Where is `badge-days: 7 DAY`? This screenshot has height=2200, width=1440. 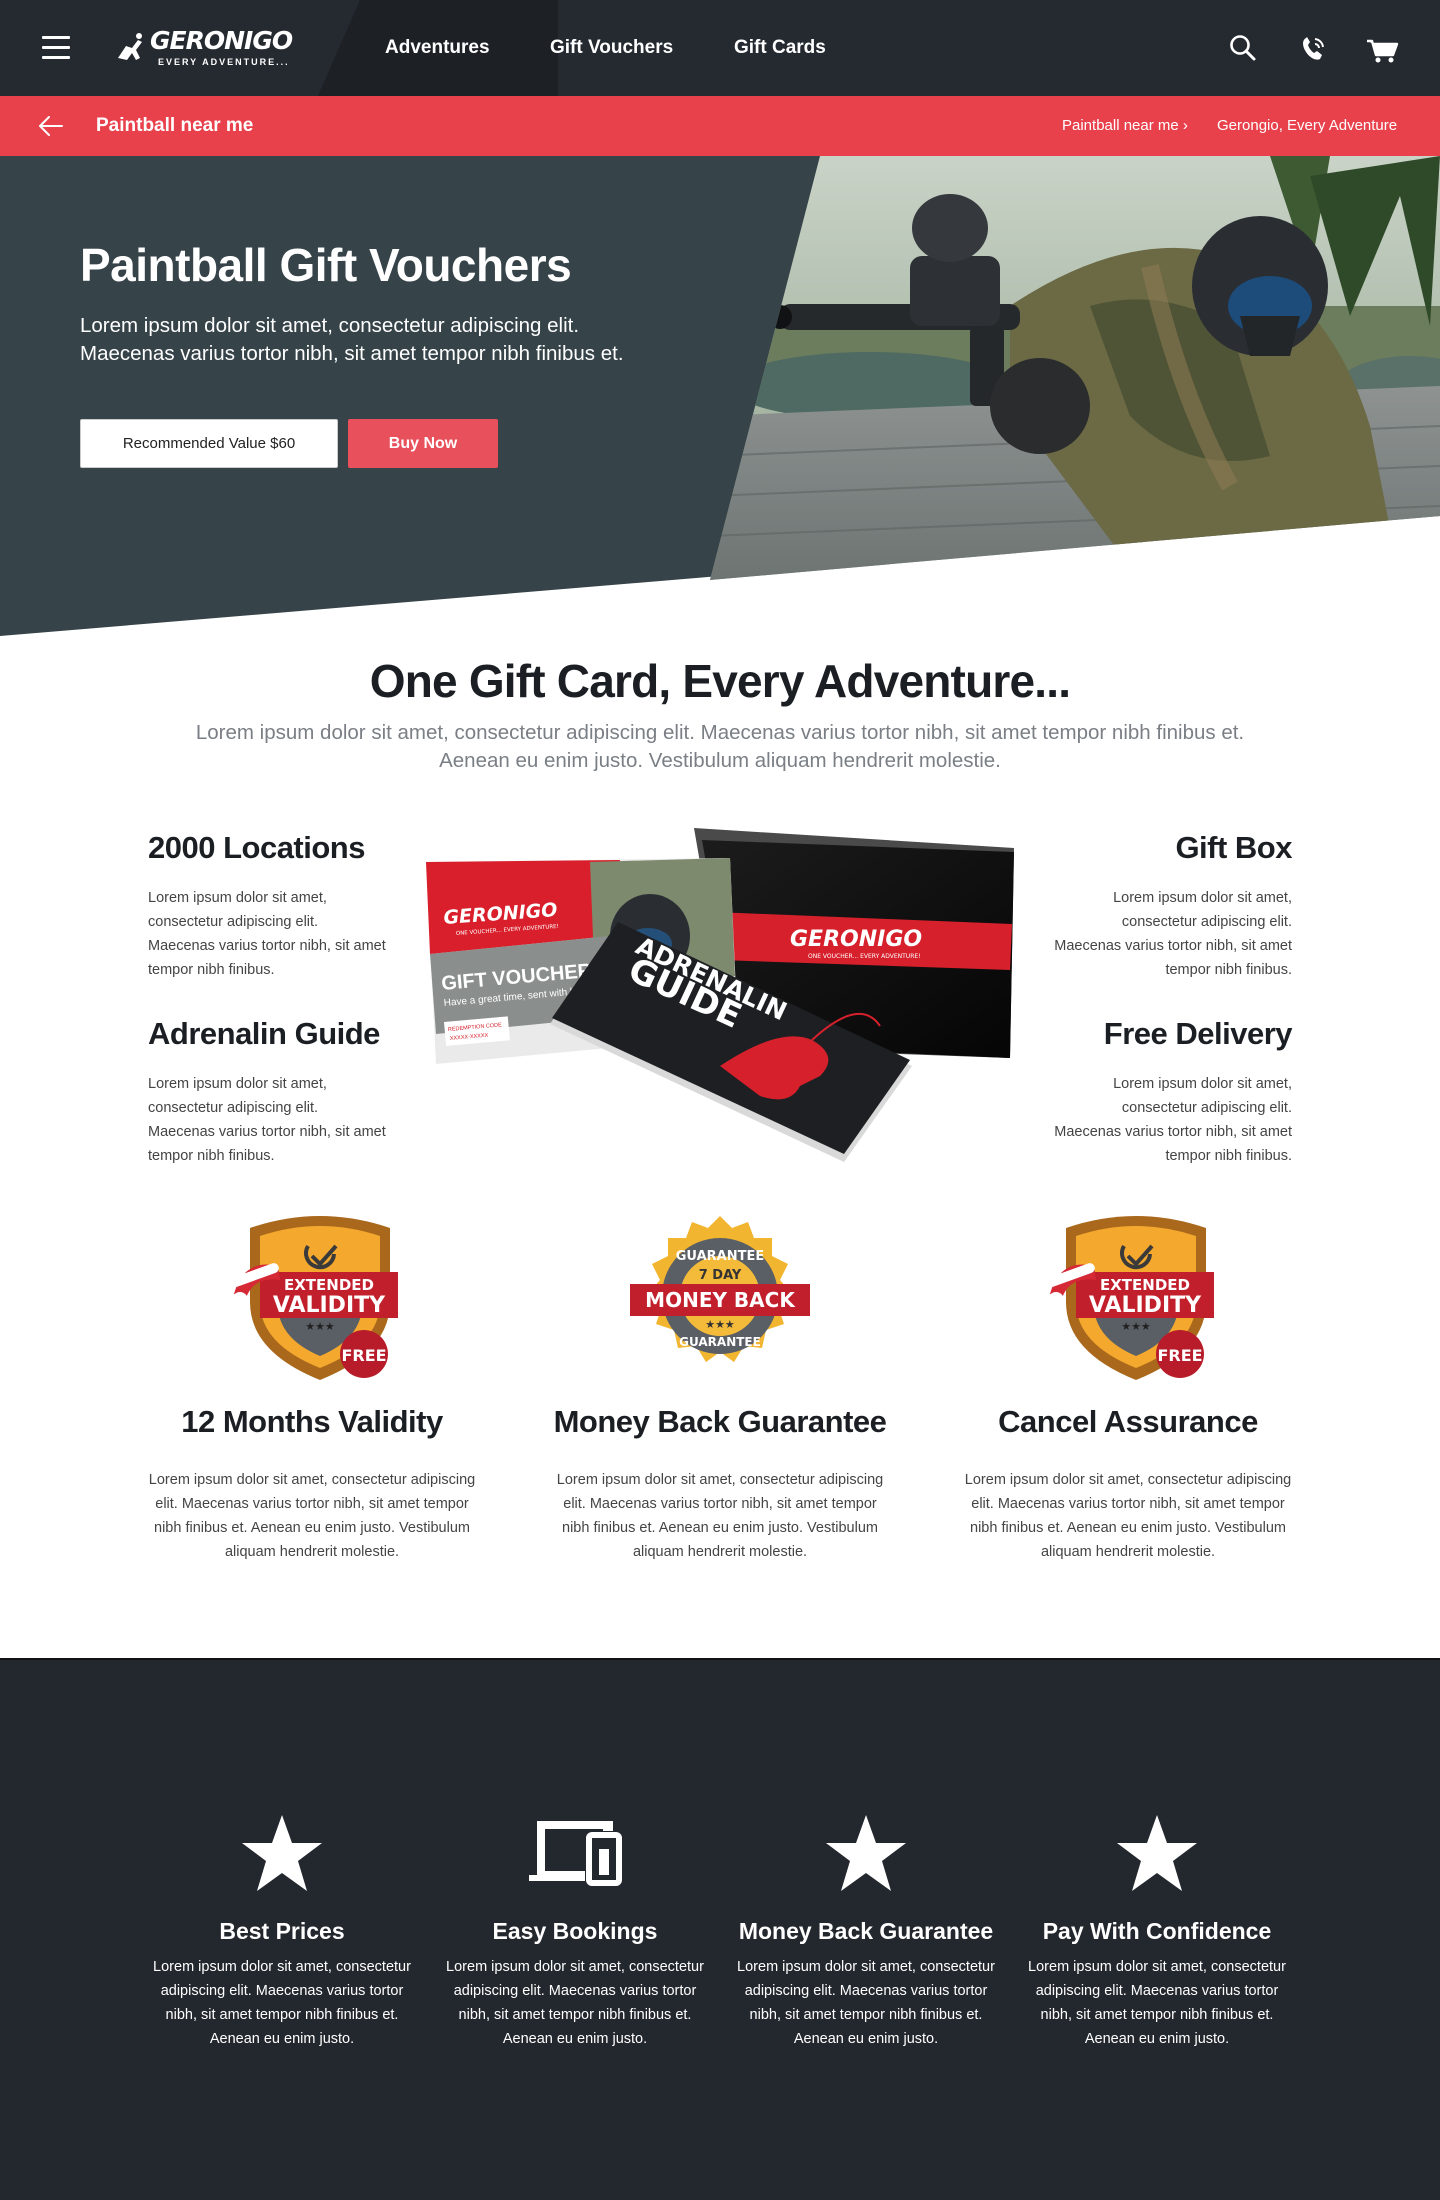 badge-days: 7 DAY is located at coordinates (720, 1275).